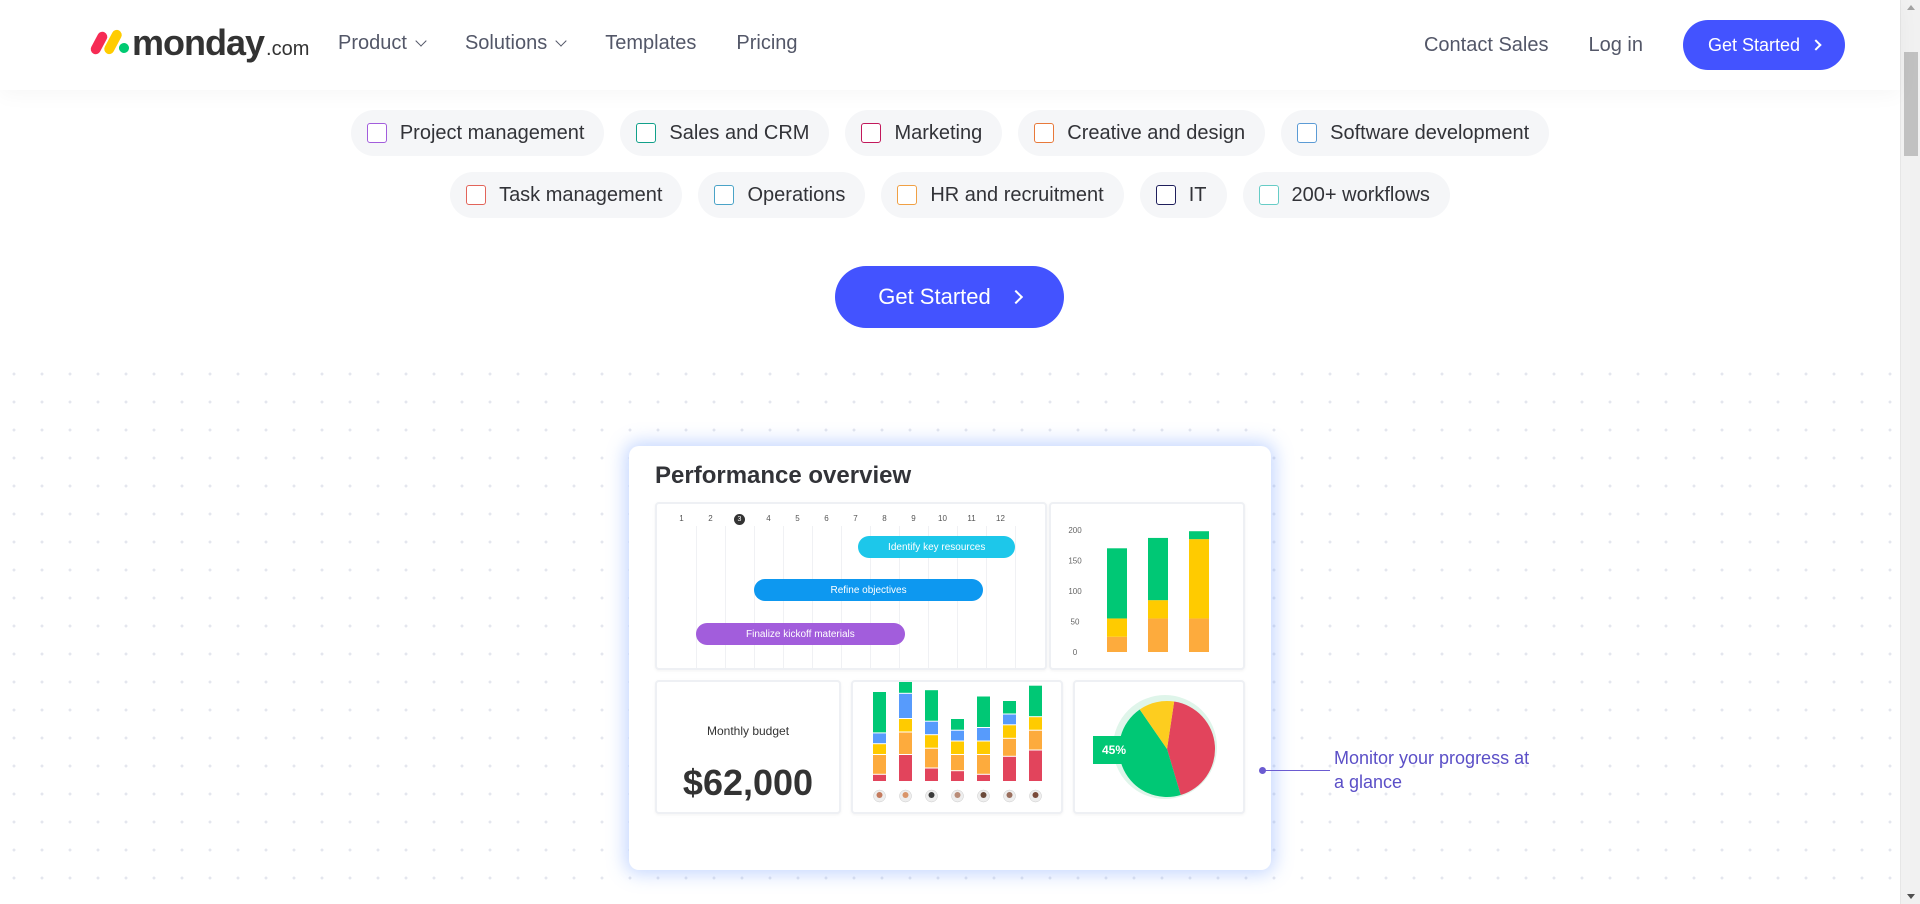 The width and height of the screenshot is (1920, 904). Describe the element at coordinates (1754, 44) in the screenshot. I see `header-get-started-label: Get Started` at that location.